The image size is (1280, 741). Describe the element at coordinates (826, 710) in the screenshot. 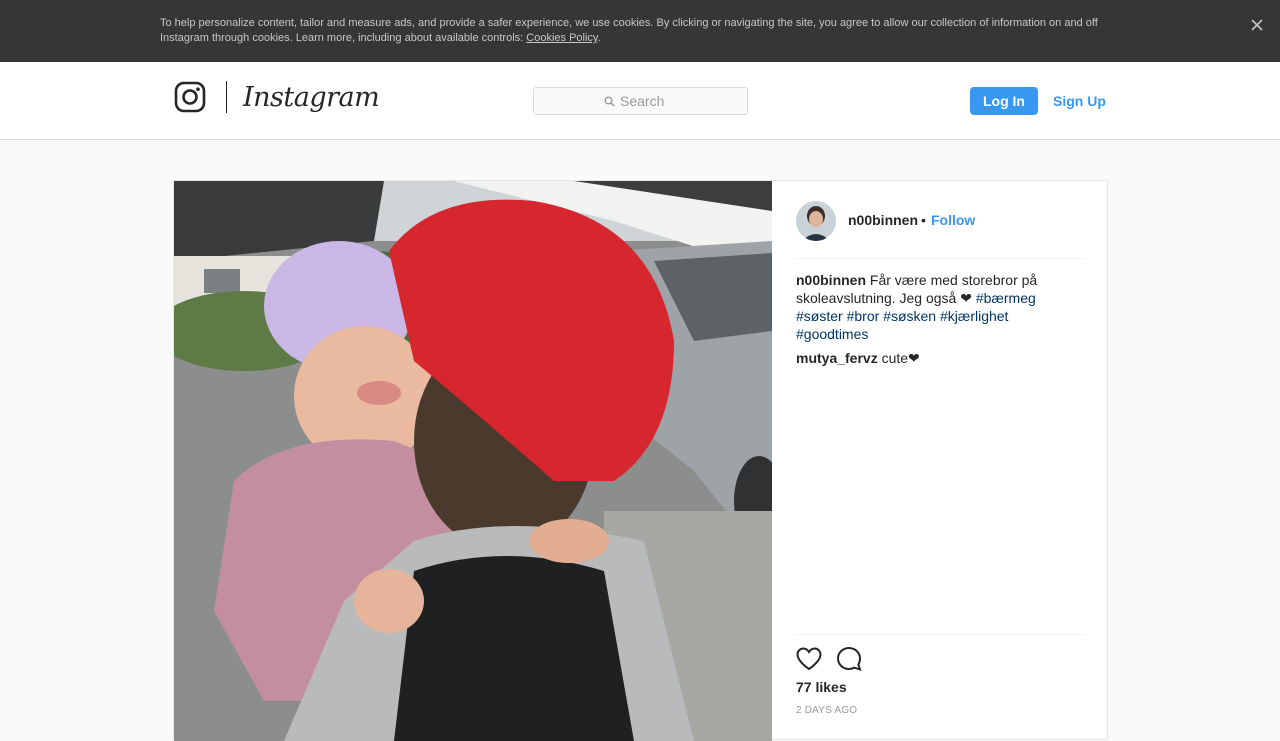

I see `post-timestamp: 2 DAYS AGO` at that location.